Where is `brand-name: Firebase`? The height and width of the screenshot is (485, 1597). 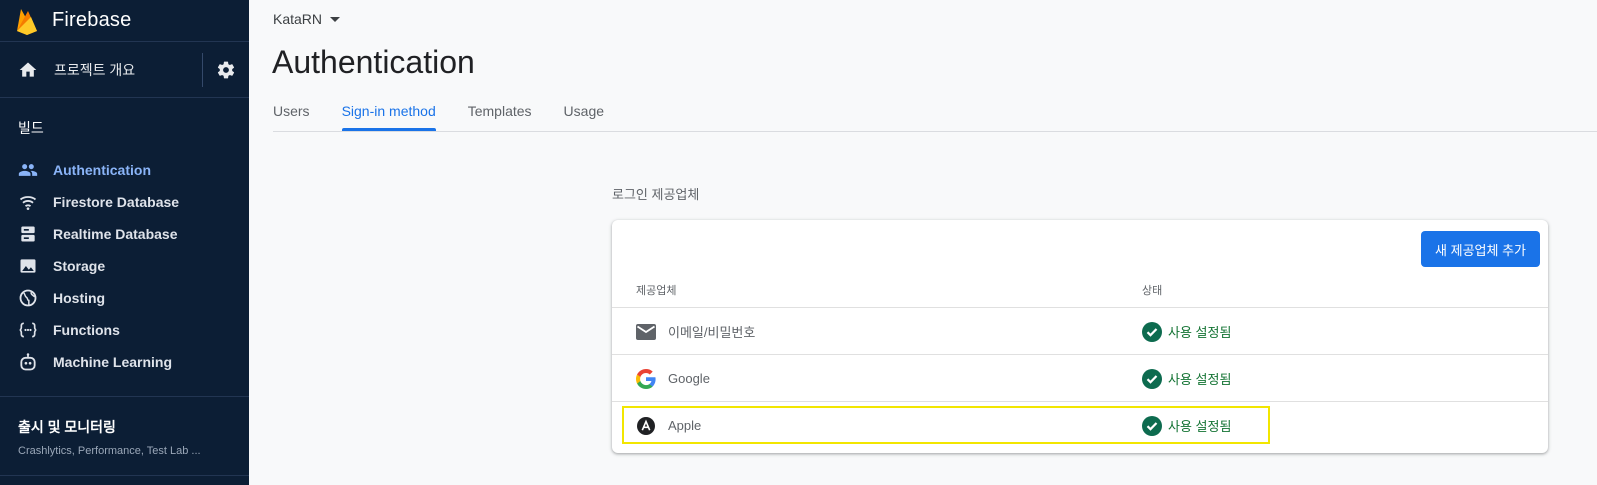 brand-name: Firebase is located at coordinates (92, 20).